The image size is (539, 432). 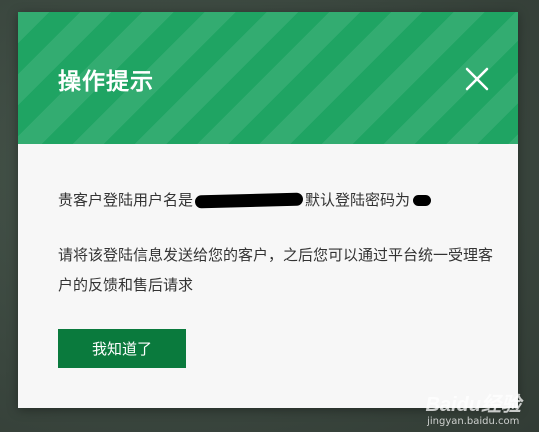 What do you see at coordinates (276, 270) in the screenshot?
I see `instruction-text: 请将该登陆信息发送给您的客户，之后您可以通过平台统一受理客户的反馈和售后请求` at bounding box center [276, 270].